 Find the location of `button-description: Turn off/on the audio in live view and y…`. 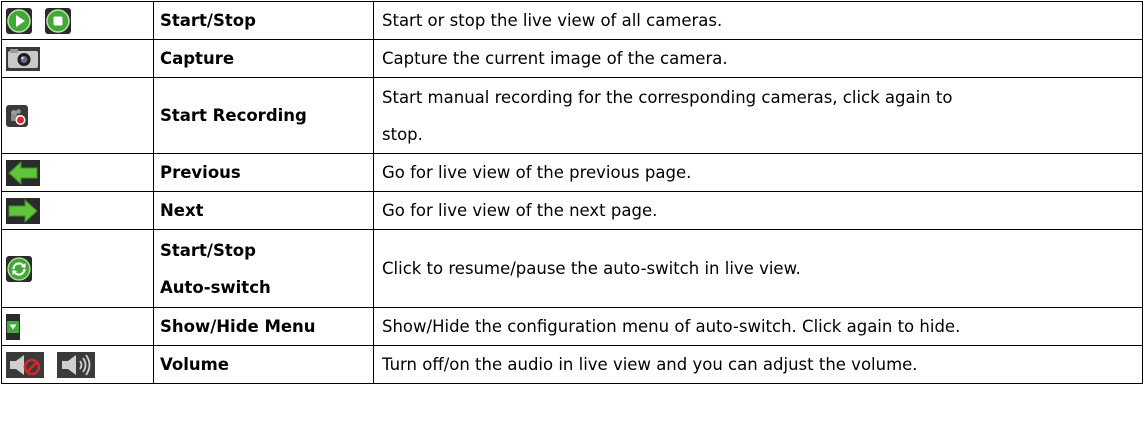

button-description: Turn off/on the audio in live view and y… is located at coordinates (758, 364).